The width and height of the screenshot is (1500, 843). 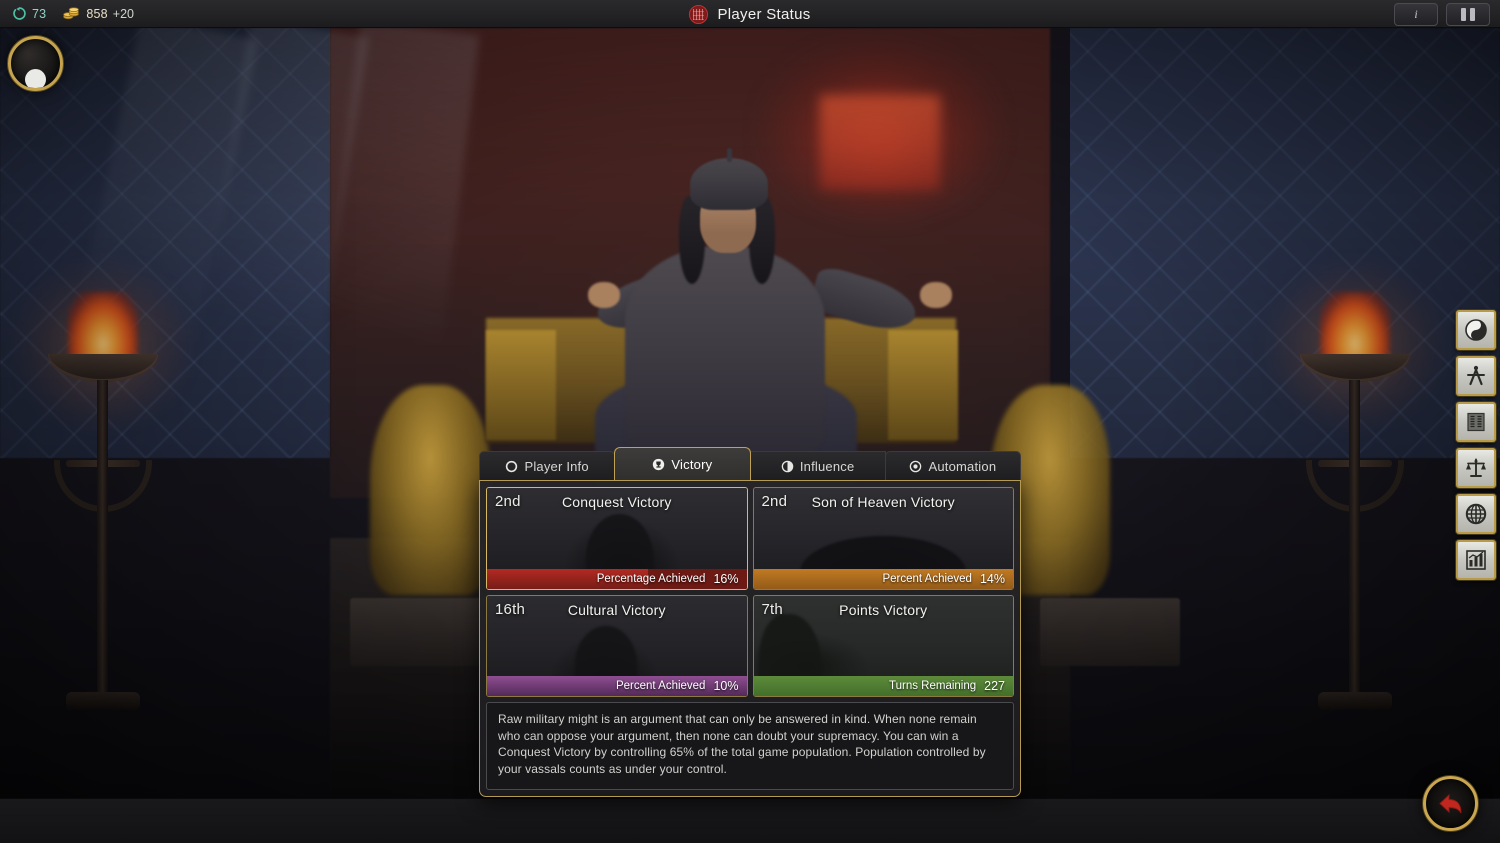 What do you see at coordinates (616, 502) in the screenshot?
I see `conquest-title: Conquest Victory` at bounding box center [616, 502].